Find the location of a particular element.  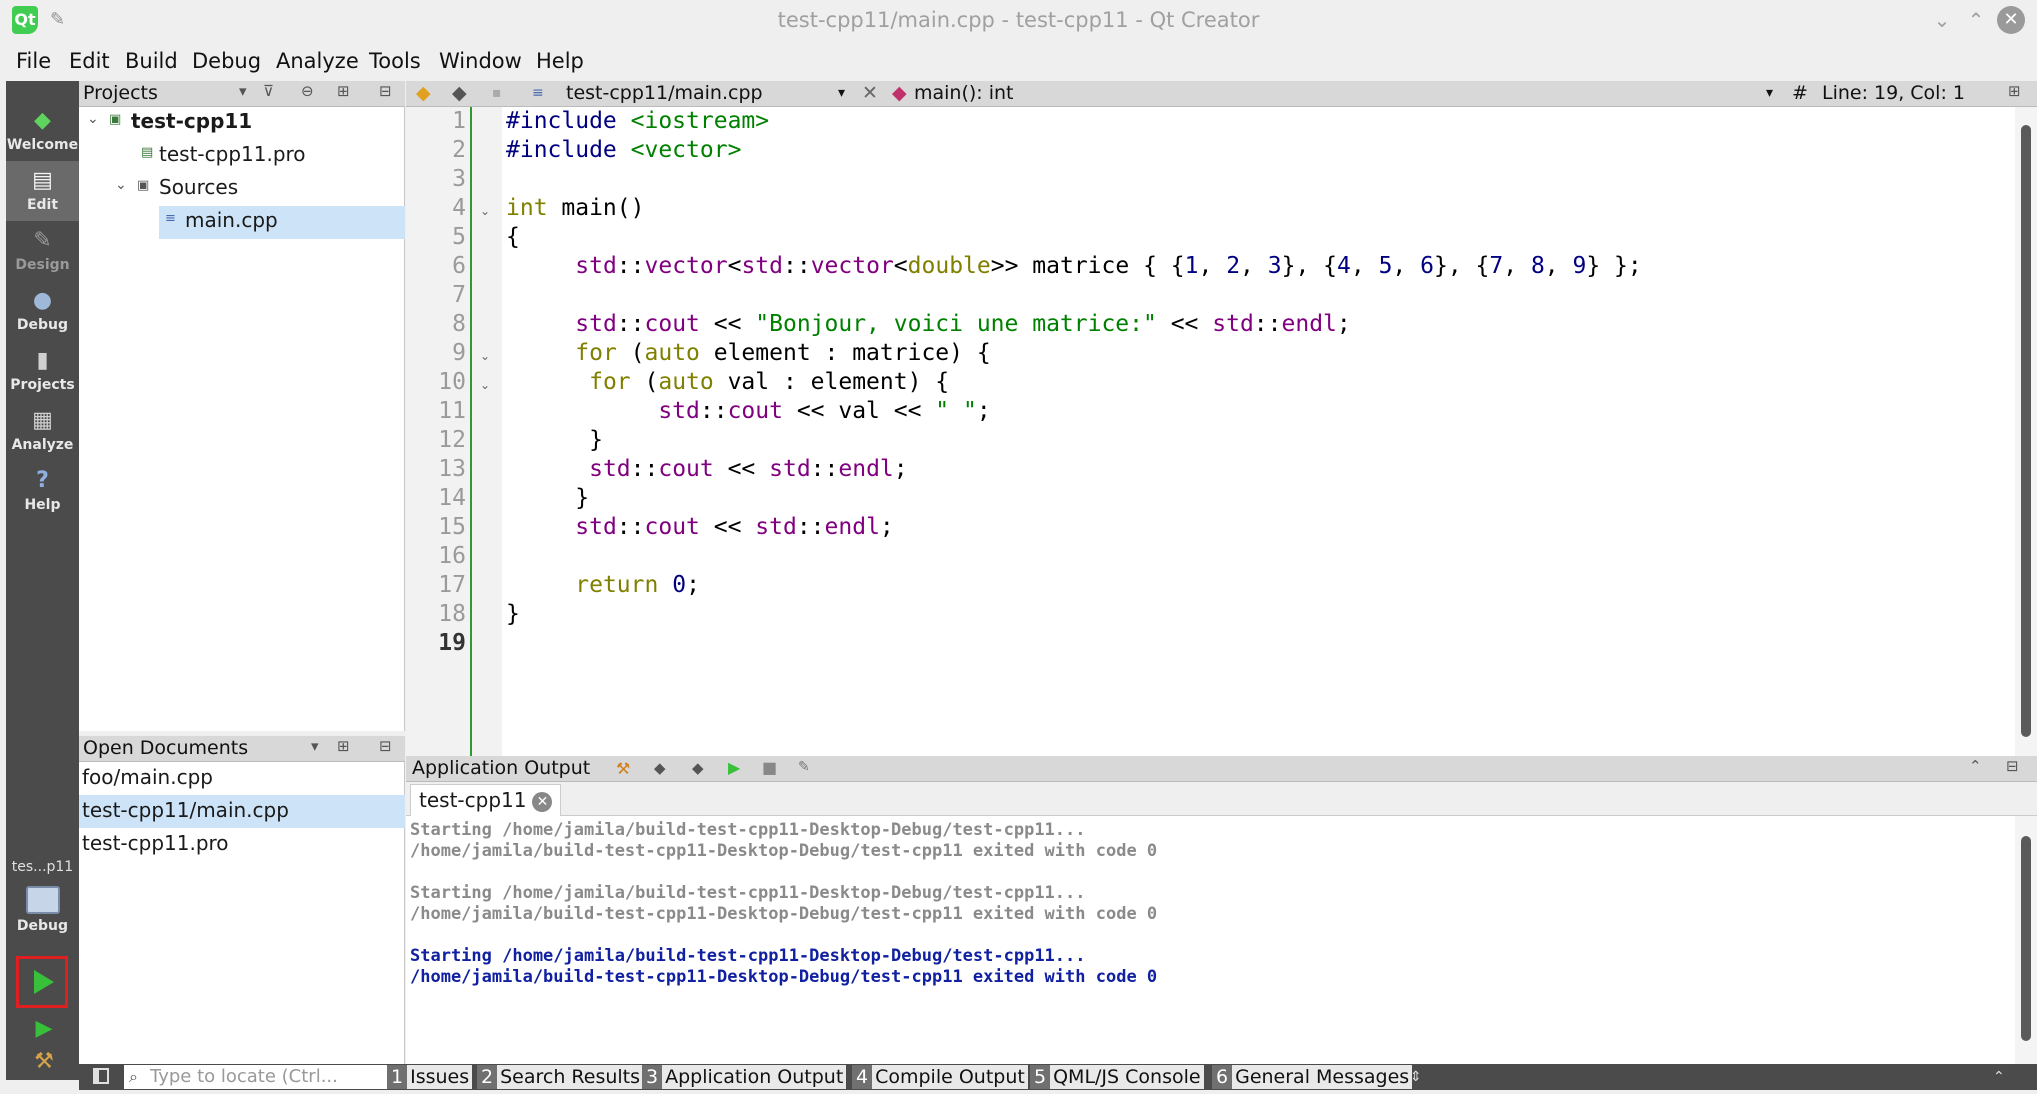

close-icon: ✕ is located at coordinates (2011, 20).